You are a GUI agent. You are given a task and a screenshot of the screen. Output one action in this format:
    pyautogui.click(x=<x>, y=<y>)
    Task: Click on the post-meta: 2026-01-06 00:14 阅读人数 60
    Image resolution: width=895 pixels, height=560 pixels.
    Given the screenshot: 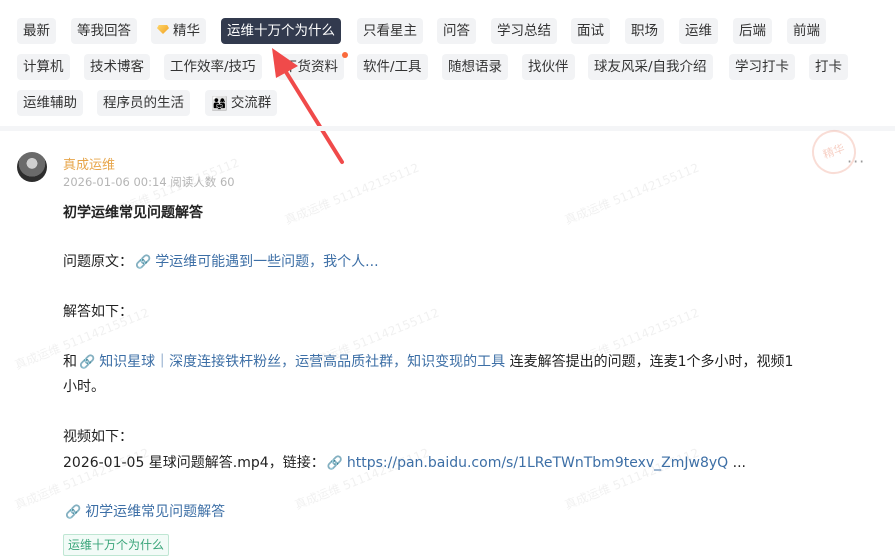 What is the action you would take?
    pyautogui.click(x=149, y=182)
    